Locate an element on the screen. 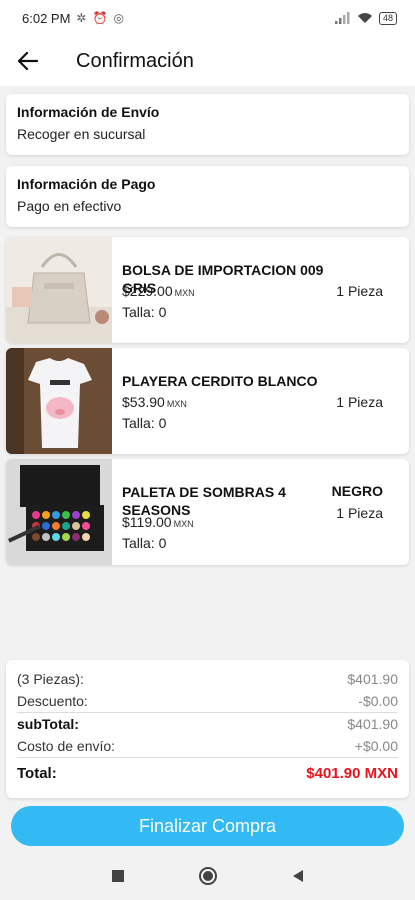 Image resolution: width=415 pixels, height=900 pixels. summary-pieces-value: $401.90 is located at coordinates (372, 679).